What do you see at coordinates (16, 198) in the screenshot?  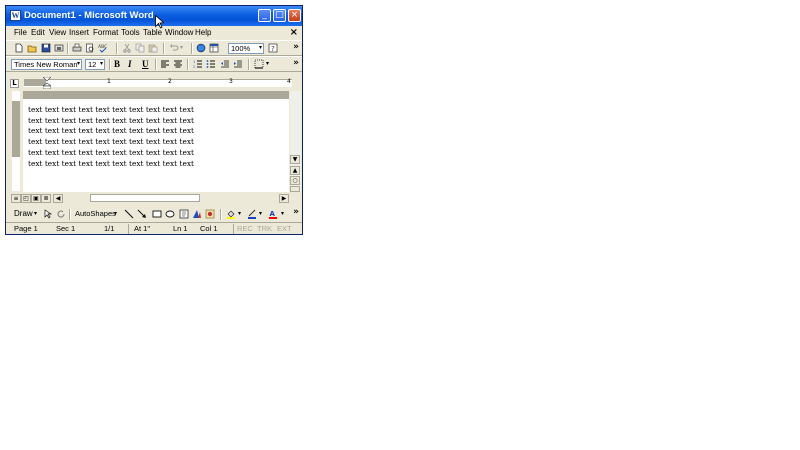 I see `normal-view-icon: ≡` at bounding box center [16, 198].